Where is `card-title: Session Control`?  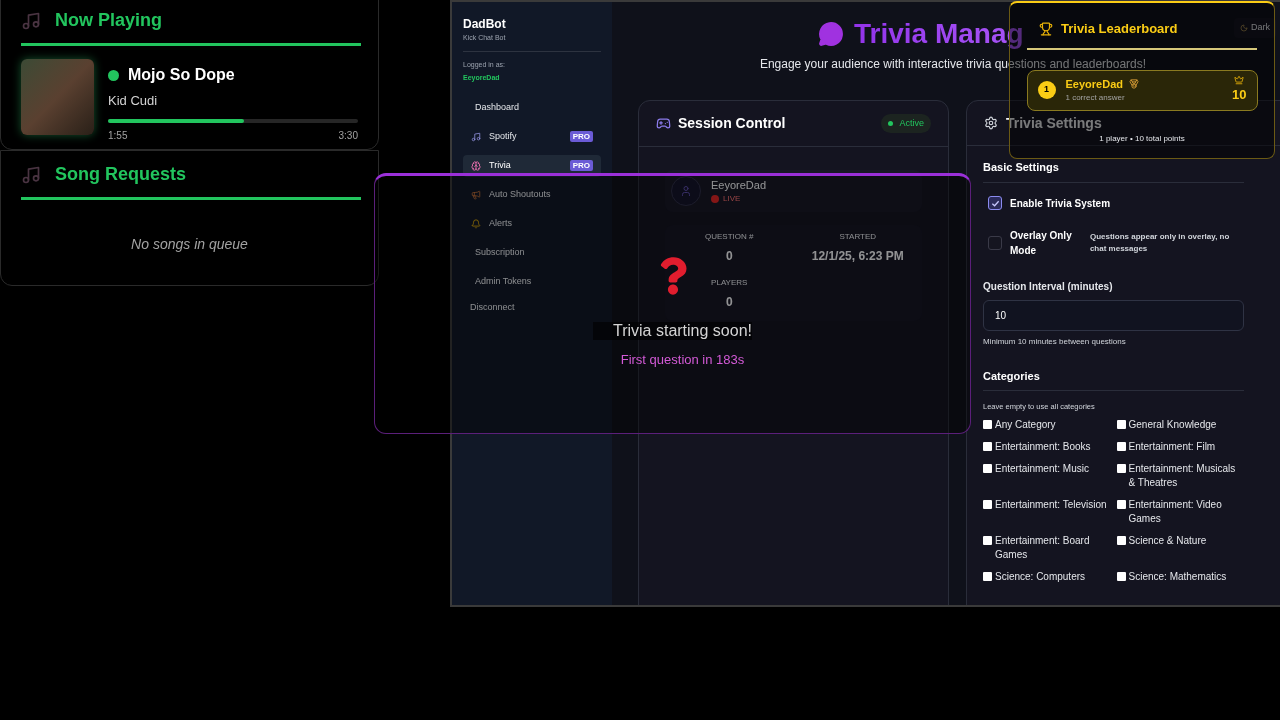
card-title: Session Control is located at coordinates (732, 123).